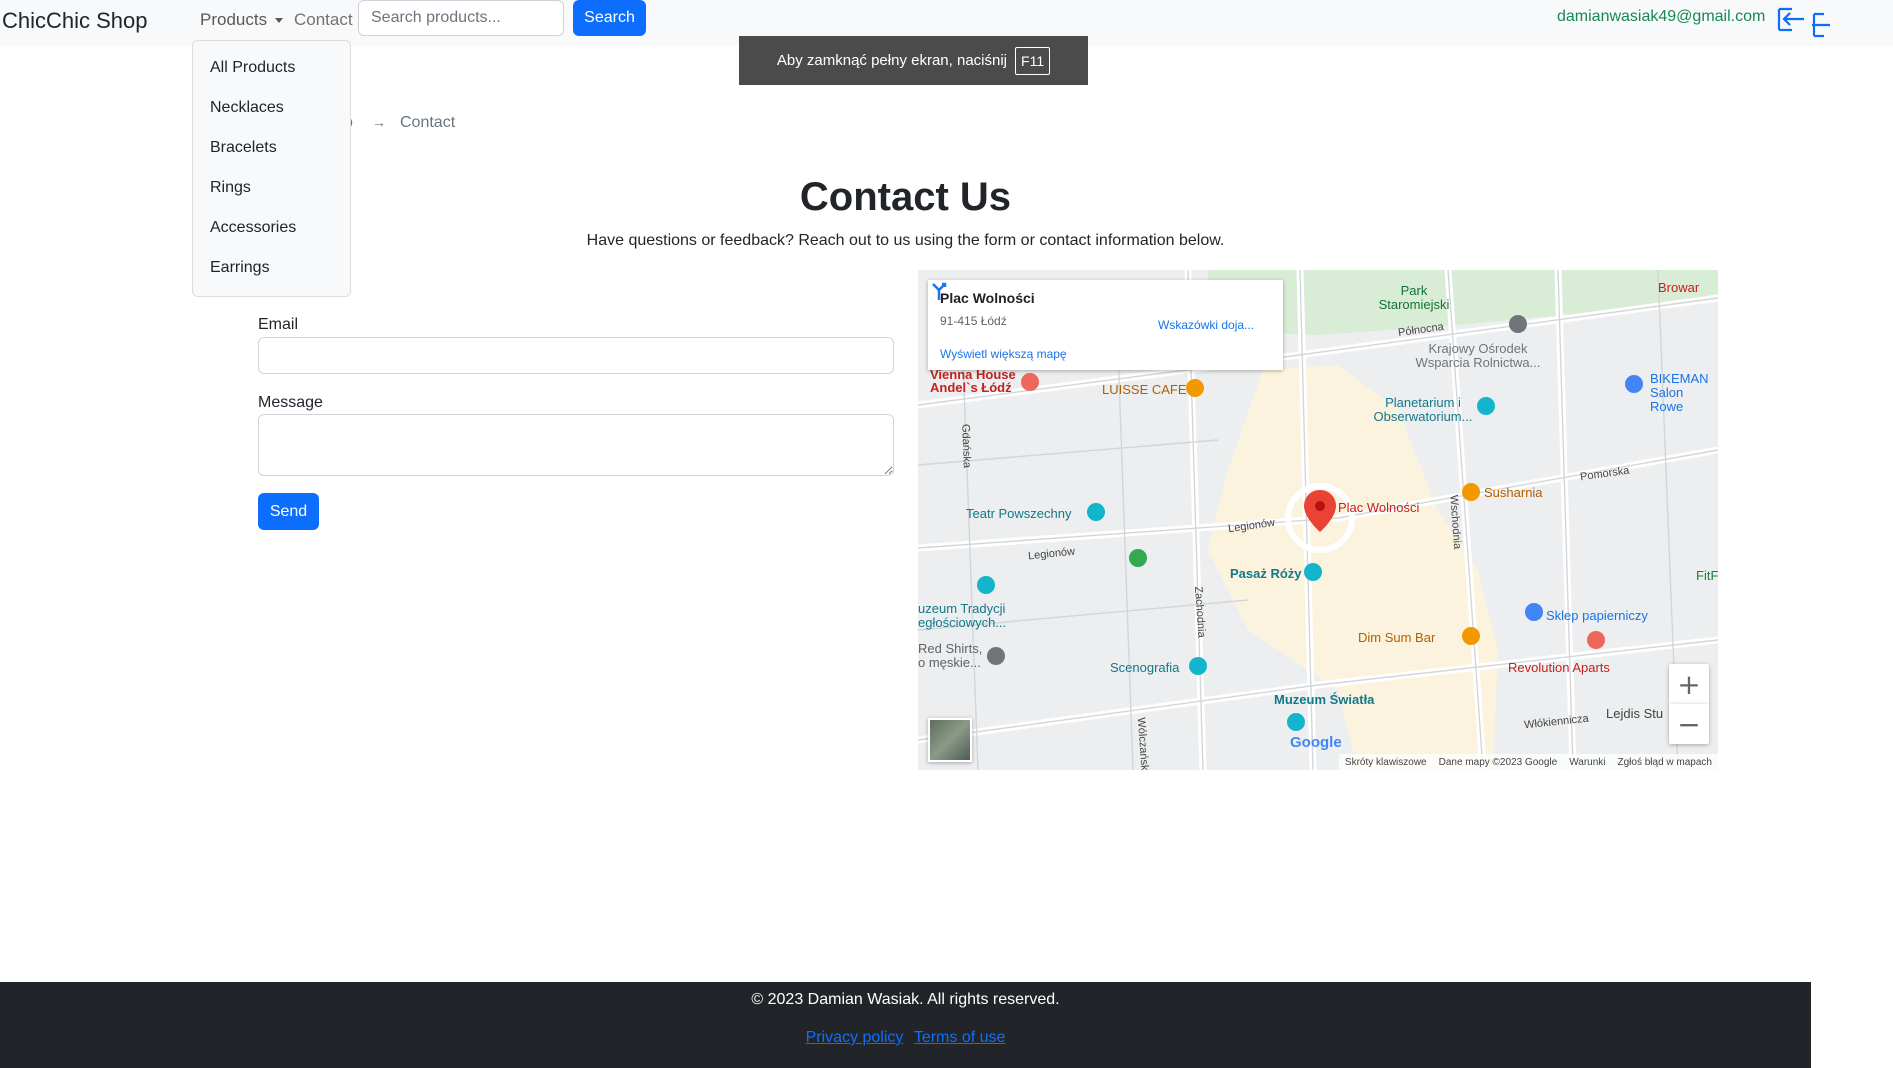 The height and width of the screenshot is (1068, 1893). What do you see at coordinates (247, 108) in the screenshot?
I see `dropdown-item-necklaces: Necklaces` at bounding box center [247, 108].